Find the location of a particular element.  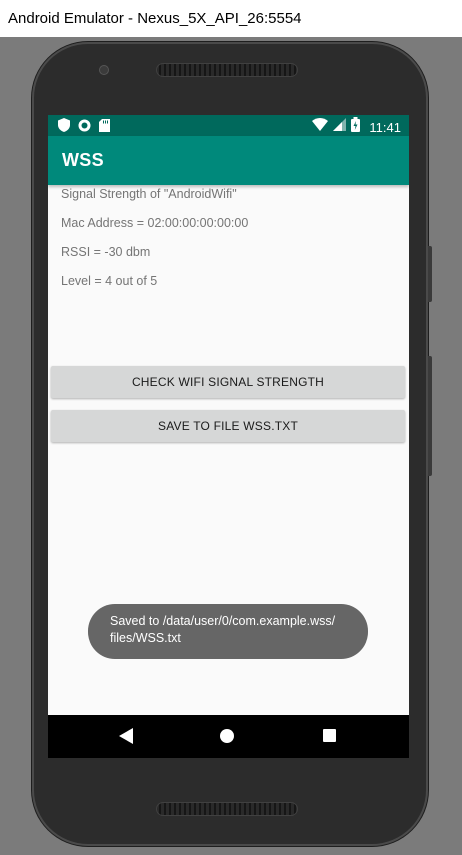

navigation-bar is located at coordinates (228, 736).